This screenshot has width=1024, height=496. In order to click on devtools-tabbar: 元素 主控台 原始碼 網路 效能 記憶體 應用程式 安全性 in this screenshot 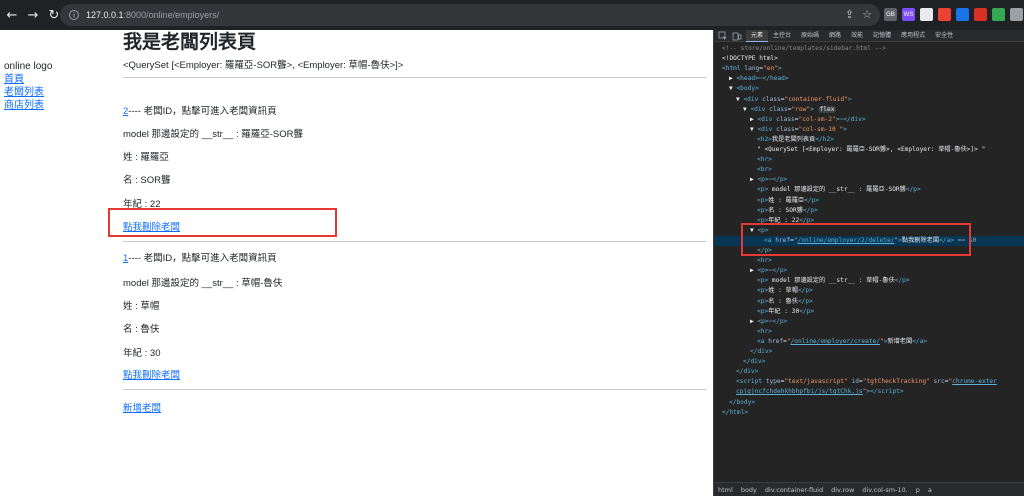, I will do `click(869, 35)`.